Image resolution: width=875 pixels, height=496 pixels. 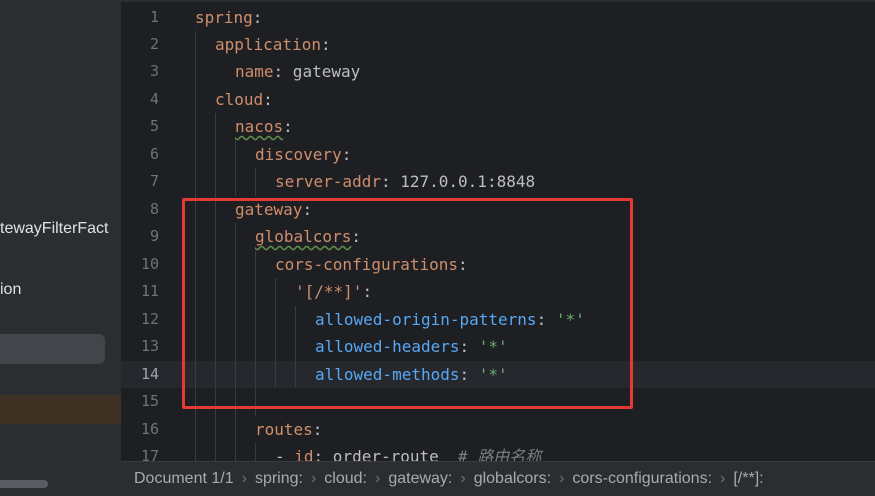 I want to click on tree-item: ion, so click(x=10, y=290).